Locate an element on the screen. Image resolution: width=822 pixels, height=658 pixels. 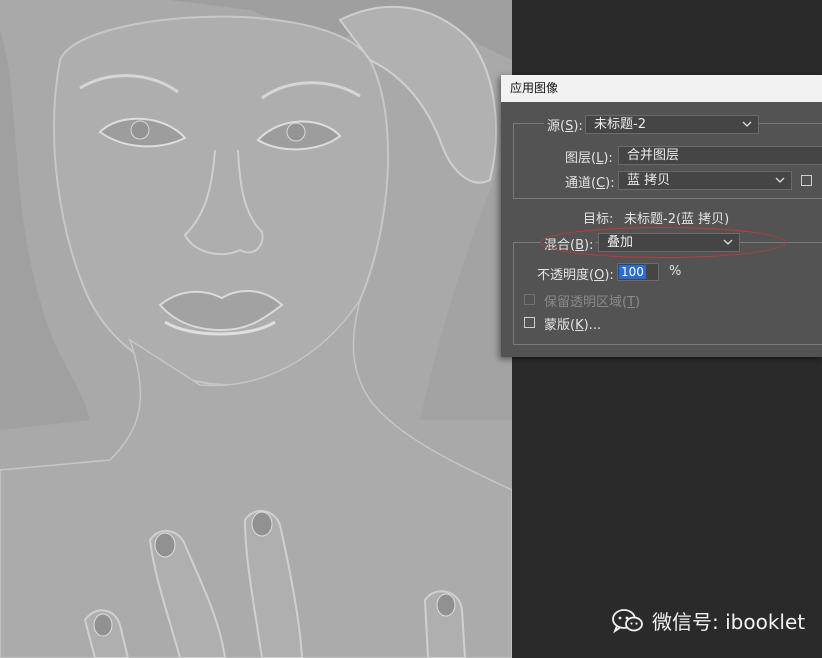
layer-select: 合并图层 is located at coordinates (720, 155).